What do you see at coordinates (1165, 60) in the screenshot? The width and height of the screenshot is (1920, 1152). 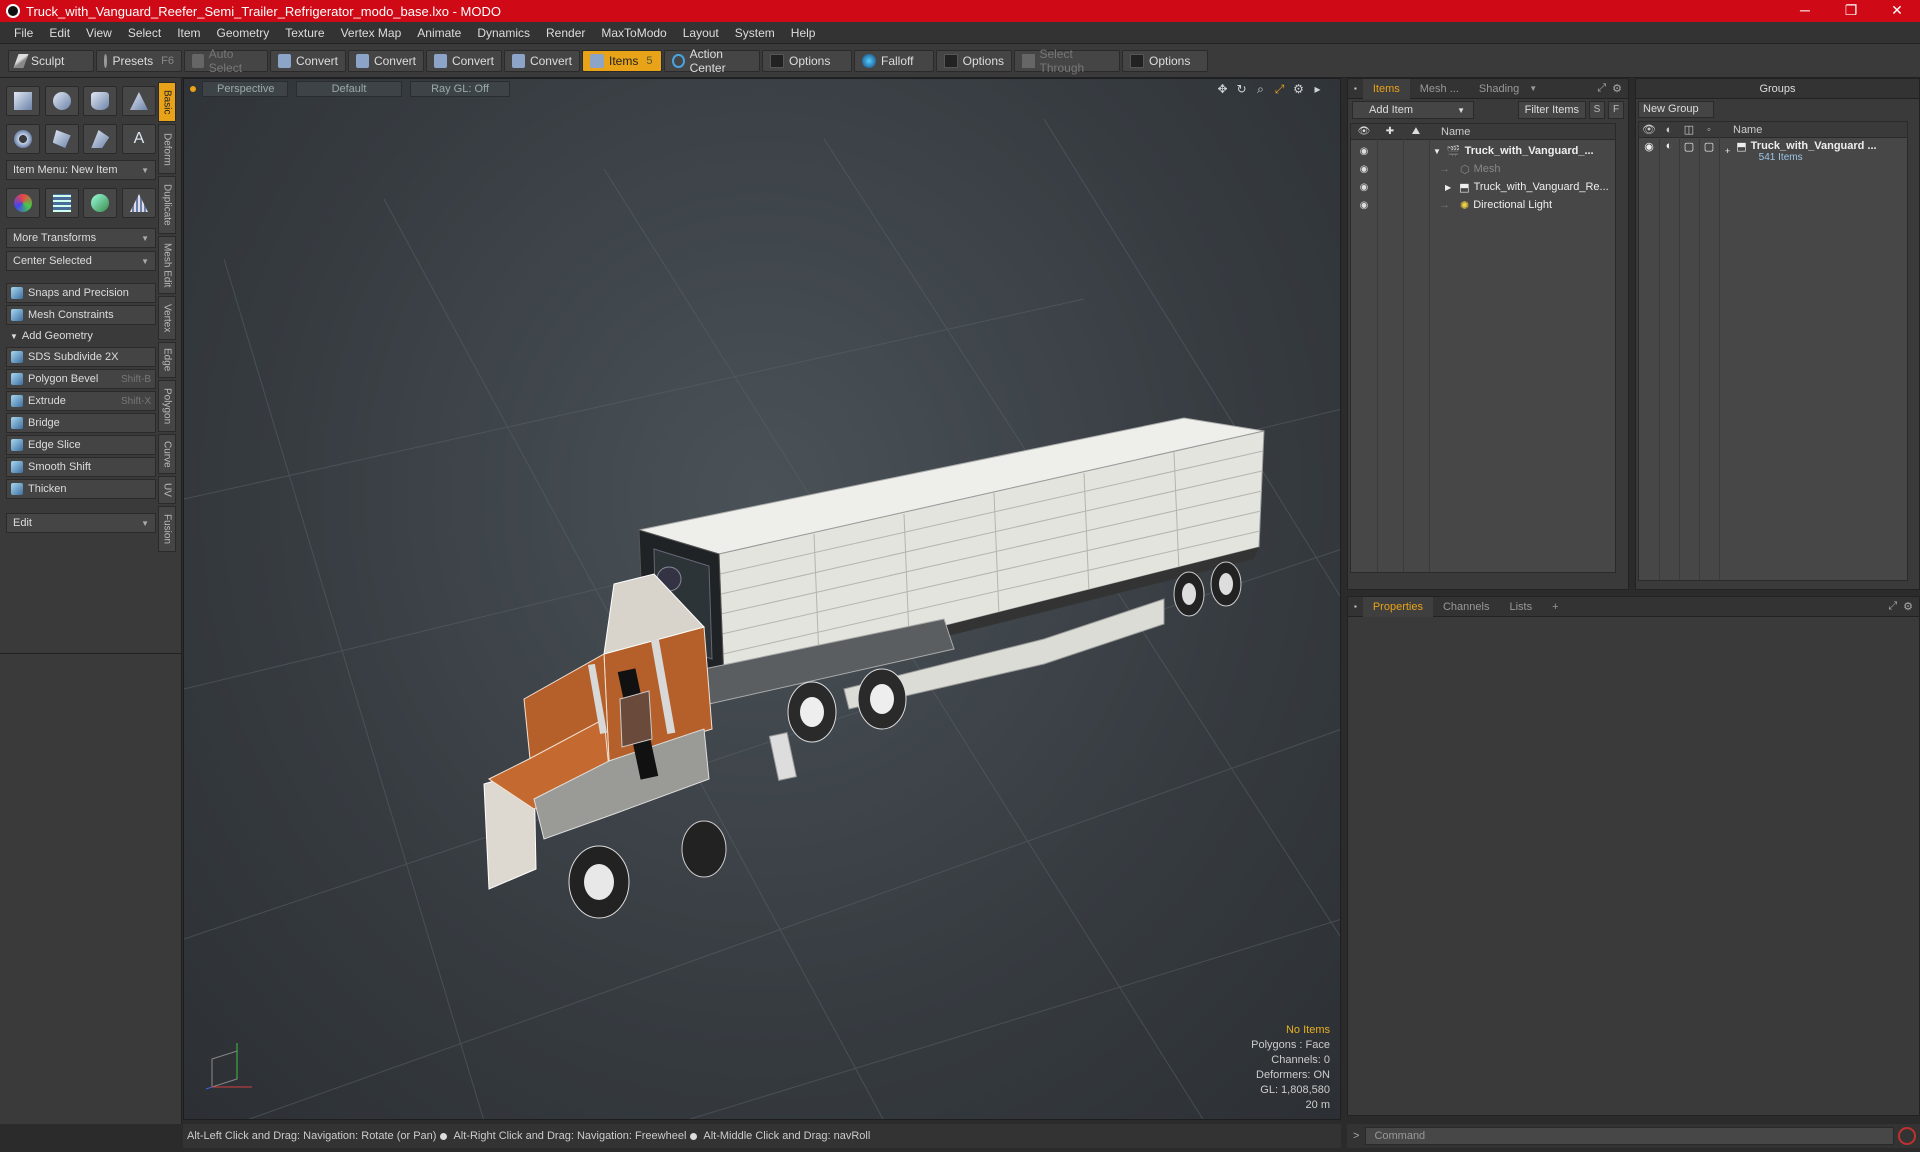 I see `options-button-3: Options` at bounding box center [1165, 60].